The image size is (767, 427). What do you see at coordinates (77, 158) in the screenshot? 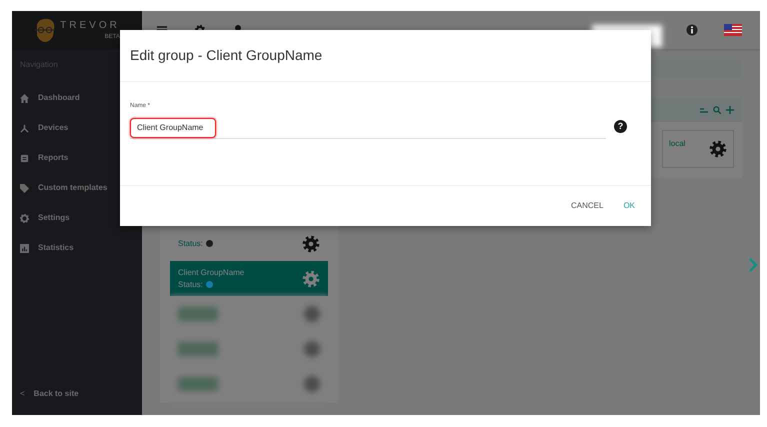
I see `sidebar-item: Reports` at bounding box center [77, 158].